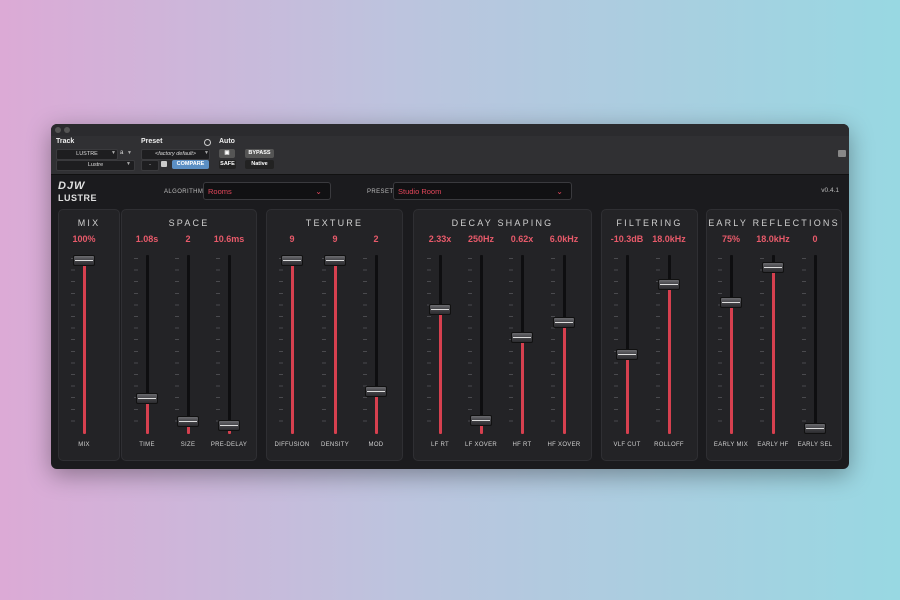 The width and height of the screenshot is (900, 600). What do you see at coordinates (470, 345) in the screenshot?
I see `lf-xover-scale-ticks` at bounding box center [470, 345].